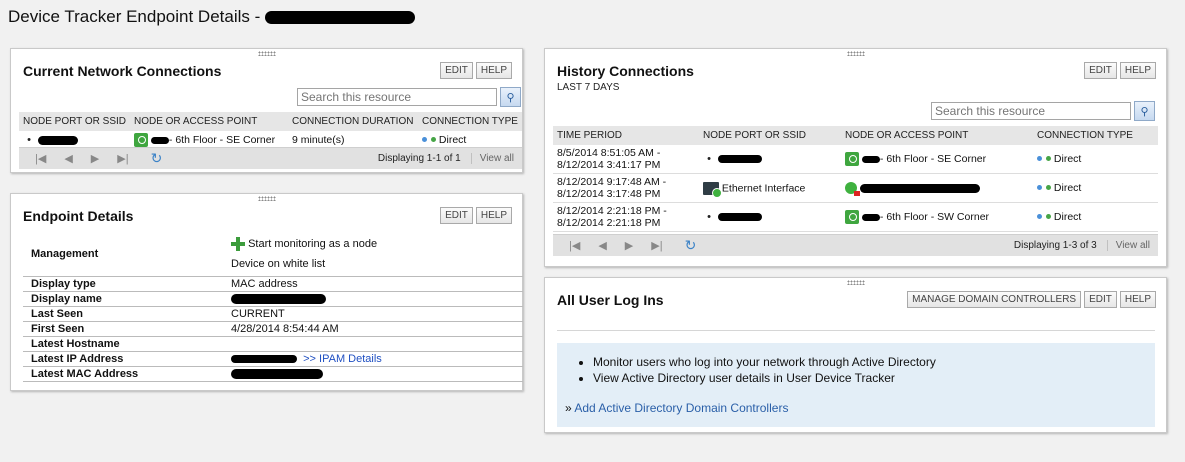  Describe the element at coordinates (78, 216) in the screenshot. I see `panel-title: Endpoint Details` at that location.